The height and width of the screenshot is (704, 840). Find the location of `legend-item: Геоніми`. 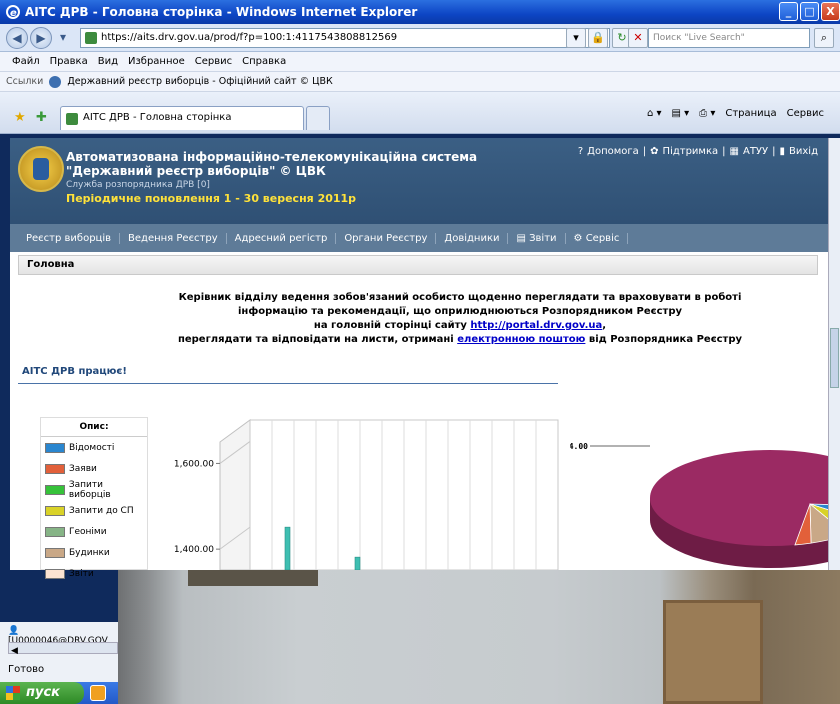

legend-item: Геоніми is located at coordinates (94, 531).